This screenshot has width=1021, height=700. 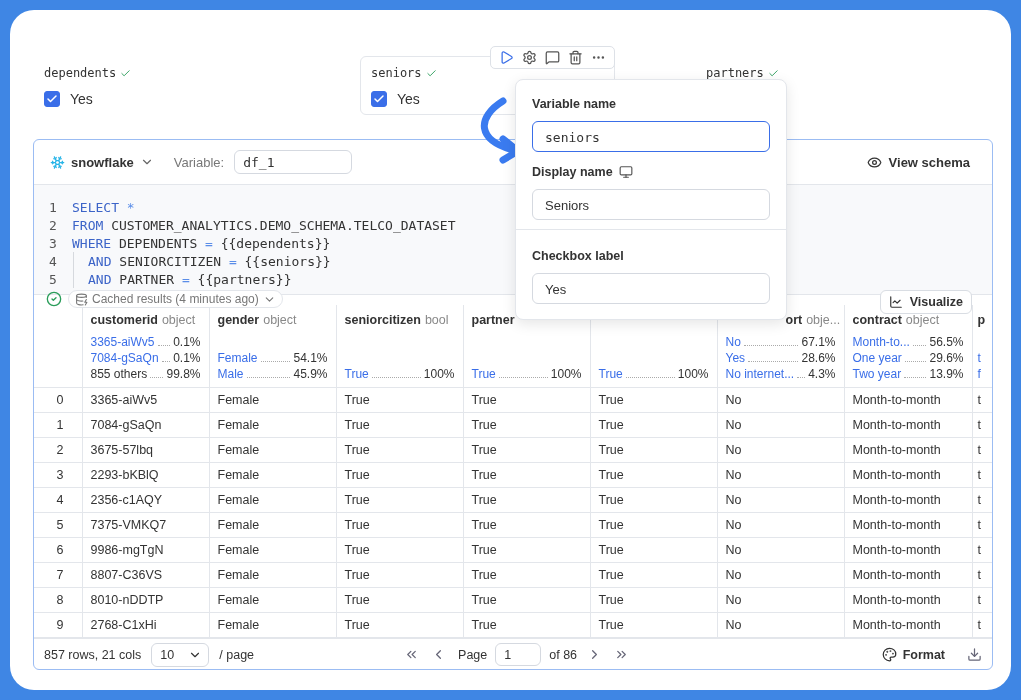 I want to click on field-label: Checkbox label, so click(x=578, y=256).